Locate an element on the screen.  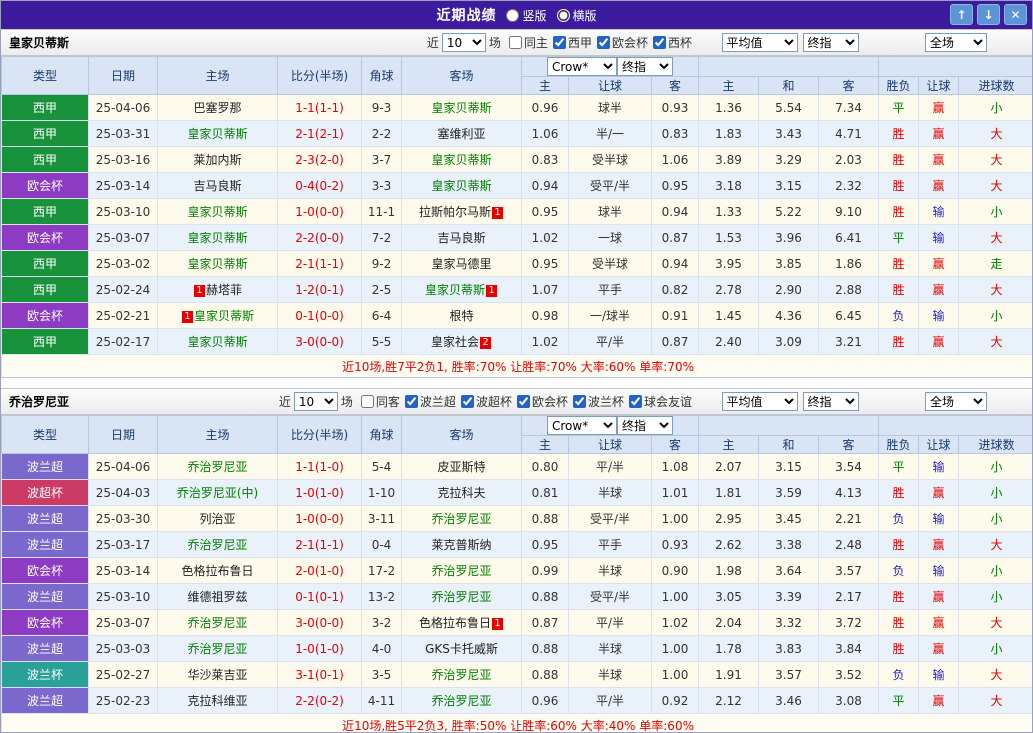
team-name: 皇家社会 is located at coordinates (454, 342).